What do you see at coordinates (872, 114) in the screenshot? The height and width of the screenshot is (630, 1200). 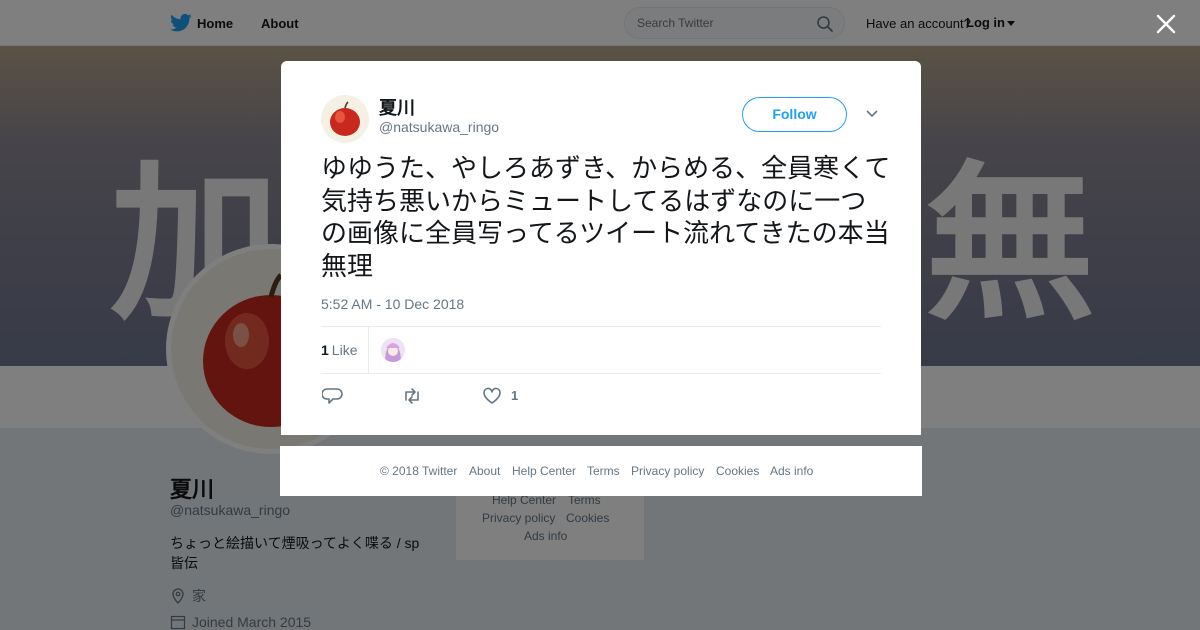 I see `chevron-down-icon` at bounding box center [872, 114].